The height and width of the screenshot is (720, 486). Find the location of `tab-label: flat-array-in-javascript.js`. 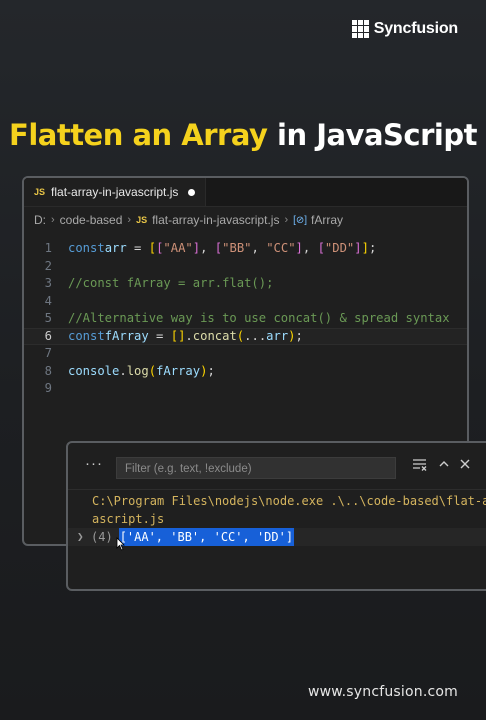

tab-label: flat-array-in-javascript.js is located at coordinates (115, 192).